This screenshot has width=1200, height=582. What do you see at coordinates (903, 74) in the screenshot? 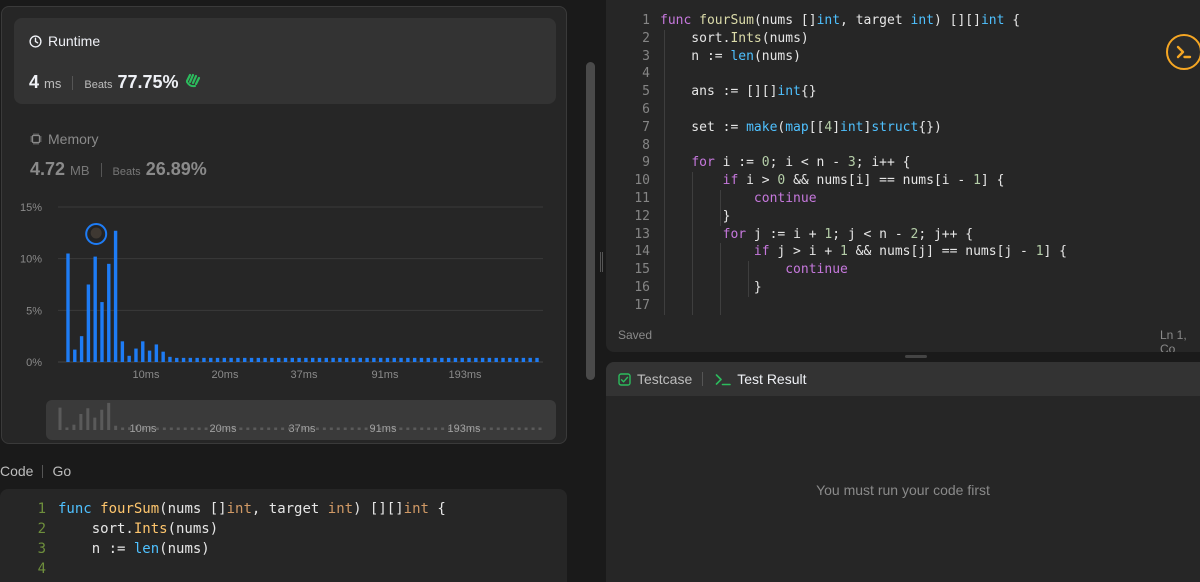
I see `editor-line: 4` at bounding box center [903, 74].